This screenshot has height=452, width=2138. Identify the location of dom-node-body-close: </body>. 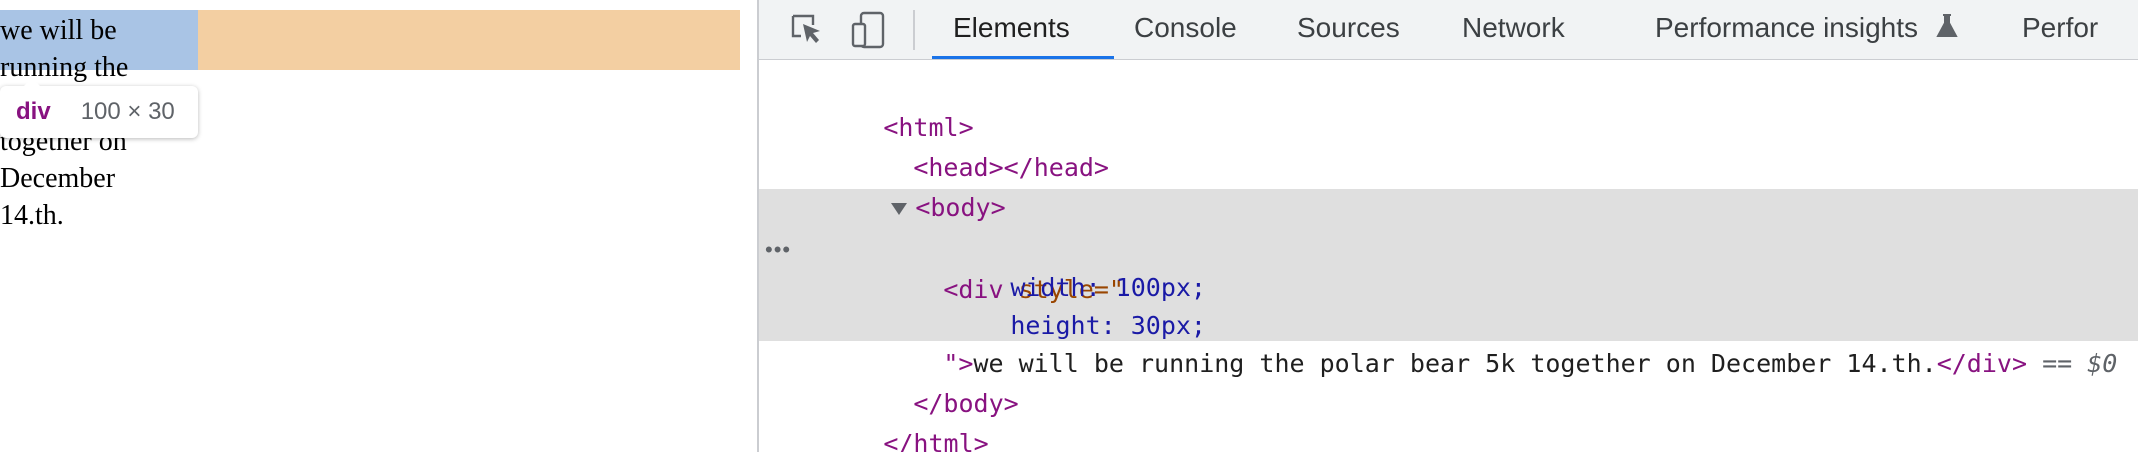
(1448, 381).